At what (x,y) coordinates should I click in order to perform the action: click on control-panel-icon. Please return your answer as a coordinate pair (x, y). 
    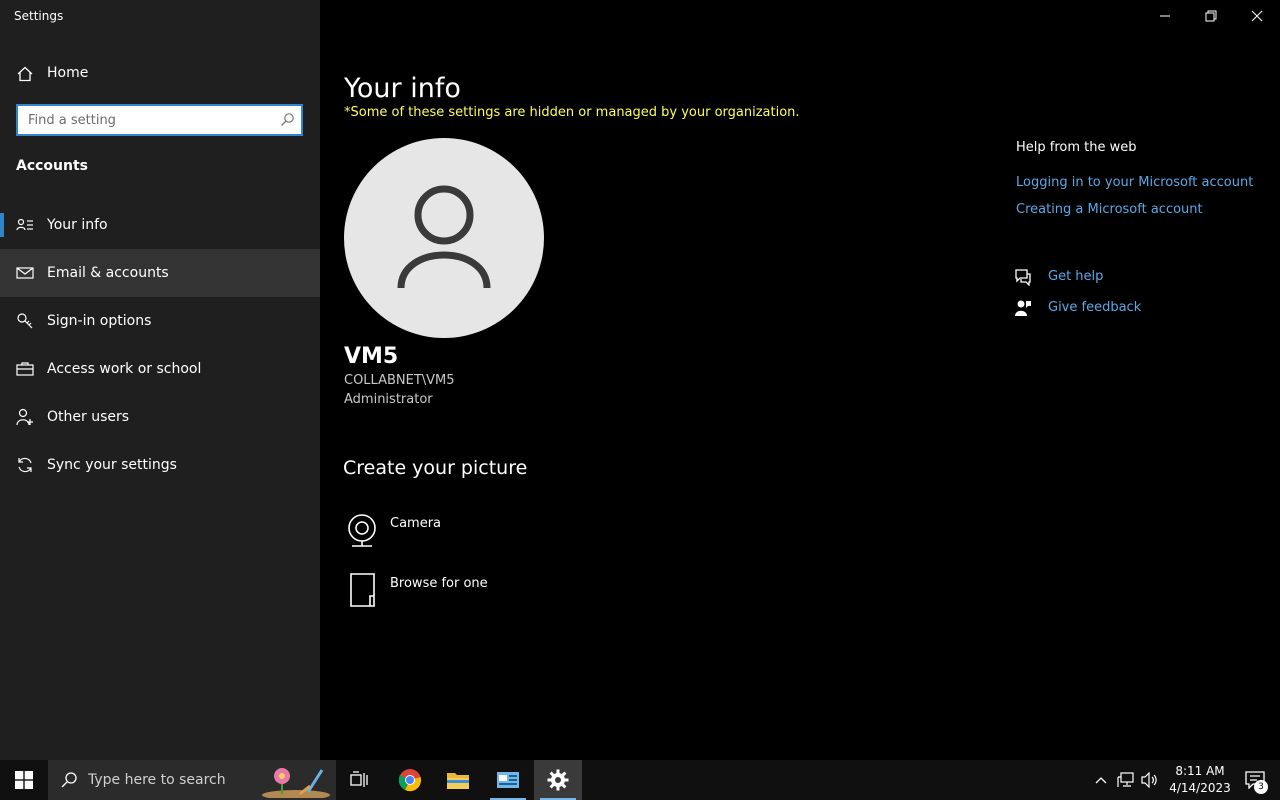
    Looking at the image, I should click on (508, 780).